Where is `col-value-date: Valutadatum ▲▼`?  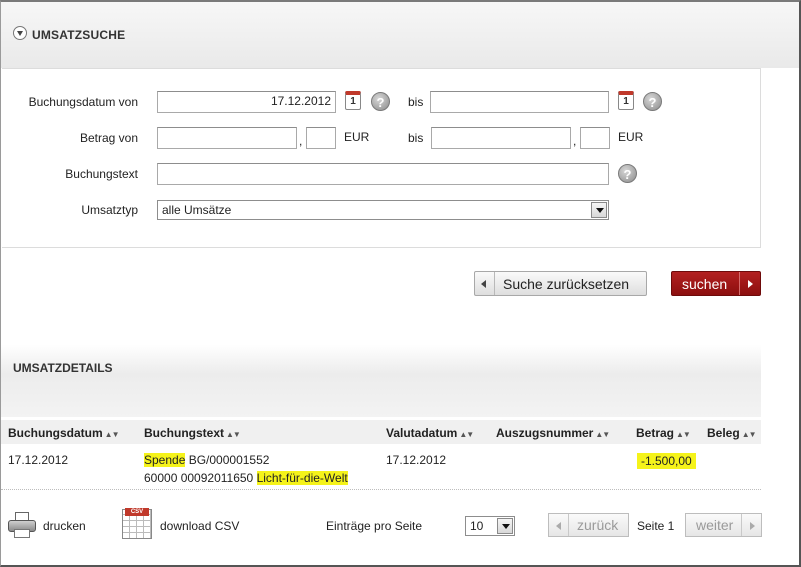
col-value-date: Valutadatum ▲▼ is located at coordinates (430, 433).